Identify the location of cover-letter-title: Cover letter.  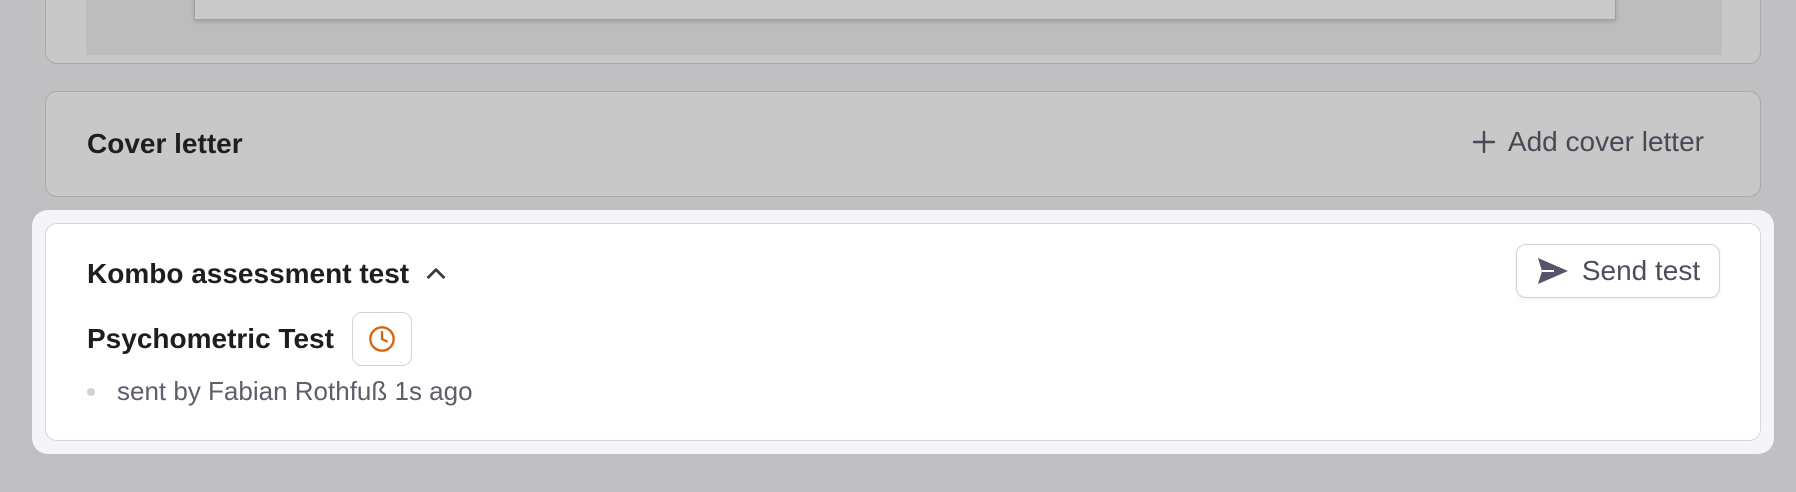
(165, 143).